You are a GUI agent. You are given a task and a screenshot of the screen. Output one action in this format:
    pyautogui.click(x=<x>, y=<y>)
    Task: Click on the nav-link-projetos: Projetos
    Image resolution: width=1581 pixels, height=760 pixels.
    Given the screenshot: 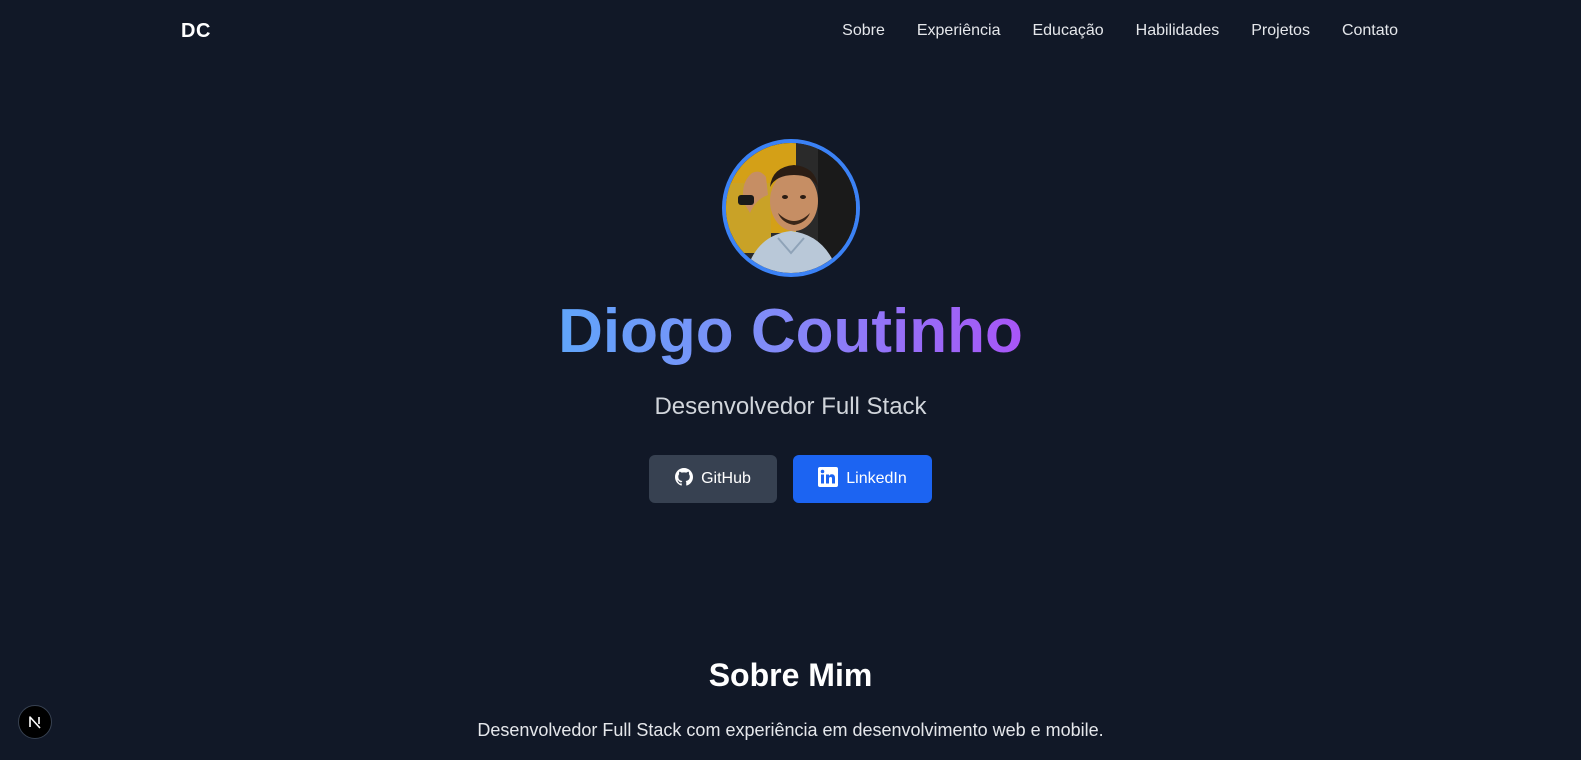 What is the action you would take?
    pyautogui.click(x=1280, y=31)
    